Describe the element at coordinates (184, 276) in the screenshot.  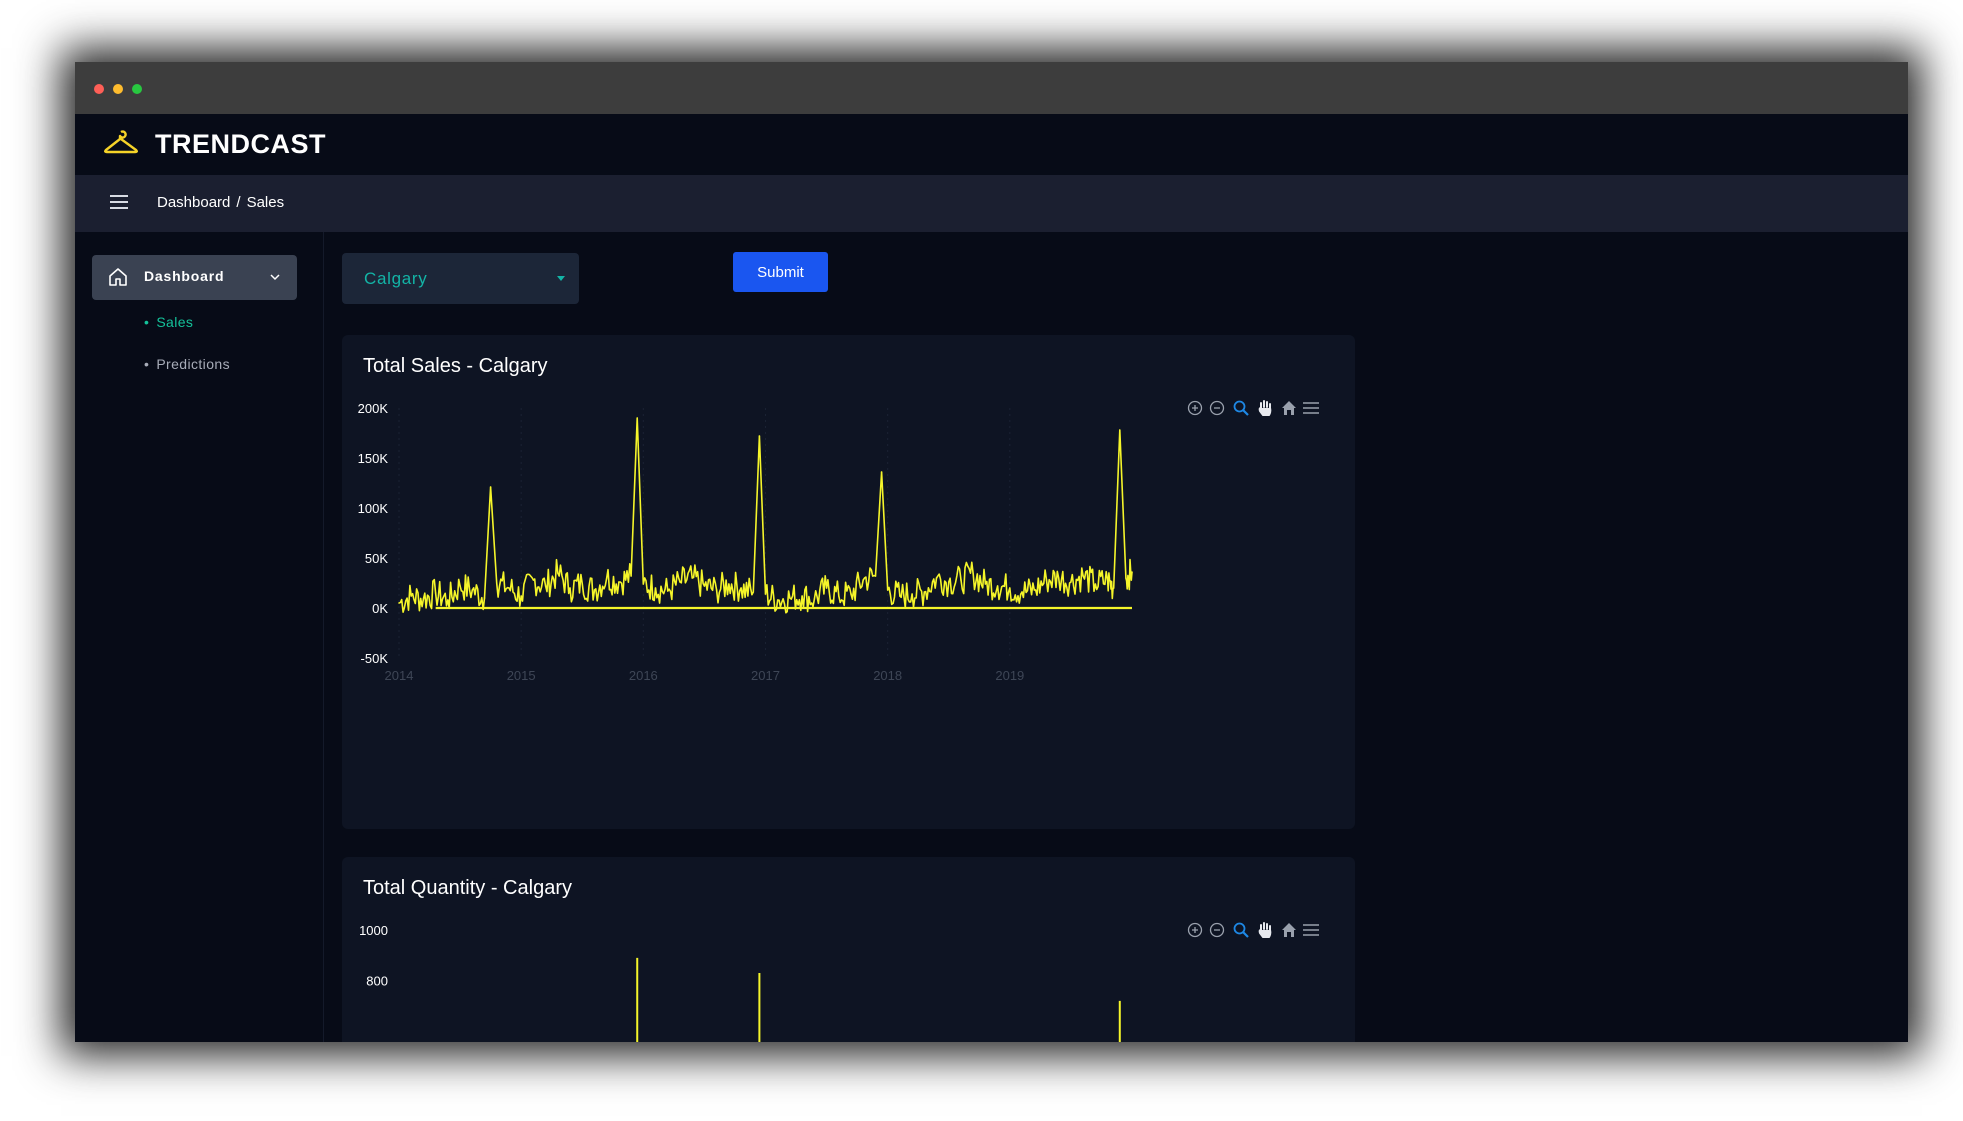
I see `sidebar-item-label: Dashboard` at that location.